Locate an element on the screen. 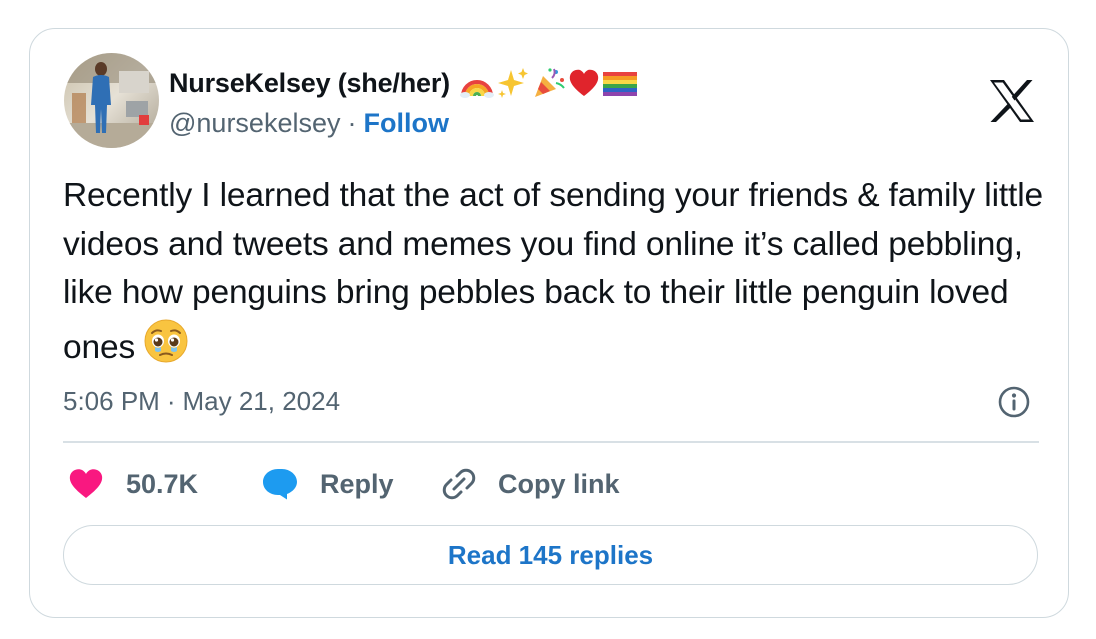  like-count: 50.7K is located at coordinates (162, 483).